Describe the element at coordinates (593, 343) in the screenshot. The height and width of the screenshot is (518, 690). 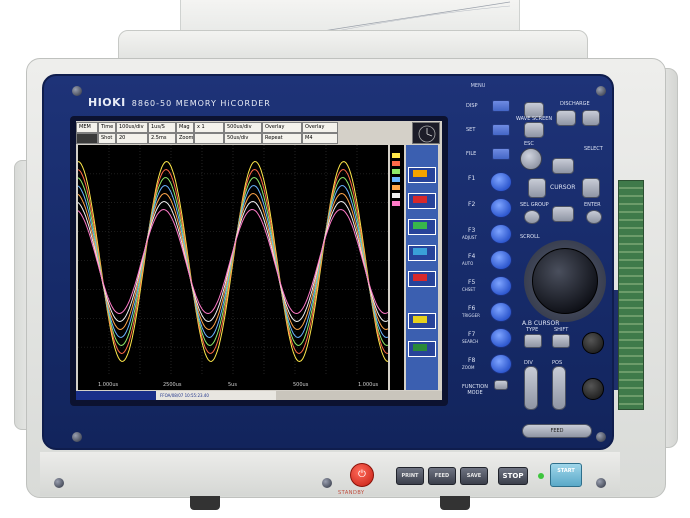
I see `ab-knob` at that location.